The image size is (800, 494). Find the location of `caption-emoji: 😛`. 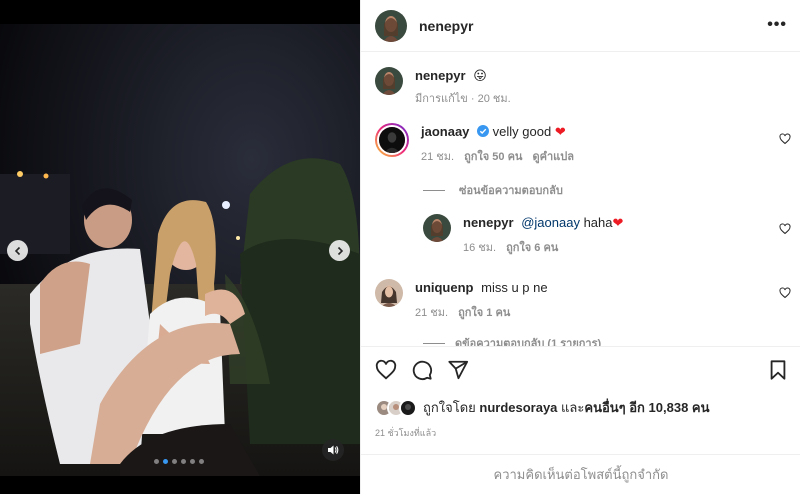

caption-emoji: 😛 is located at coordinates (480, 75).